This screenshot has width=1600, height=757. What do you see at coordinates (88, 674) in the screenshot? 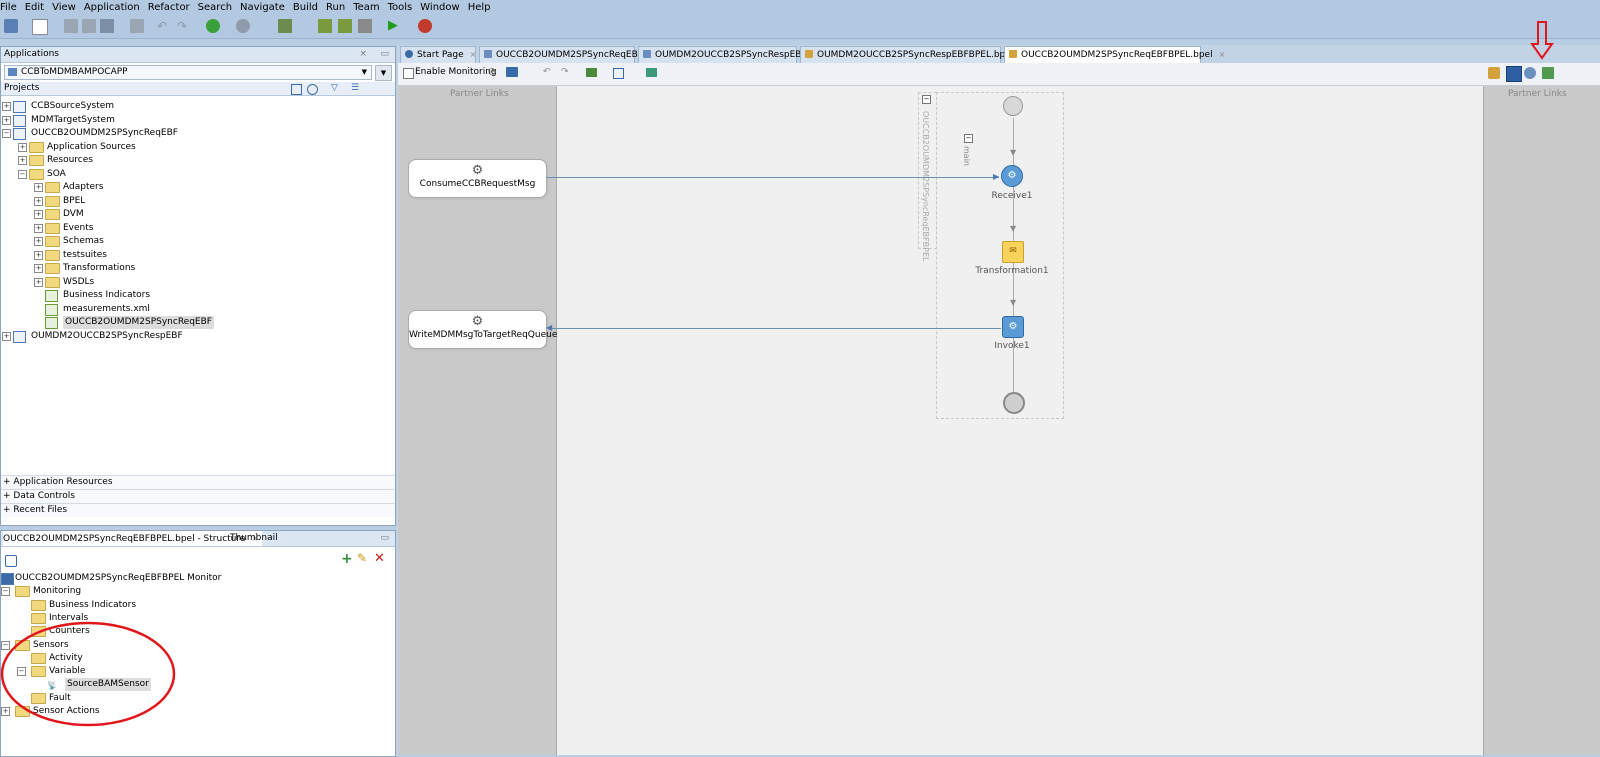
I see `annotation-circle` at bounding box center [88, 674].